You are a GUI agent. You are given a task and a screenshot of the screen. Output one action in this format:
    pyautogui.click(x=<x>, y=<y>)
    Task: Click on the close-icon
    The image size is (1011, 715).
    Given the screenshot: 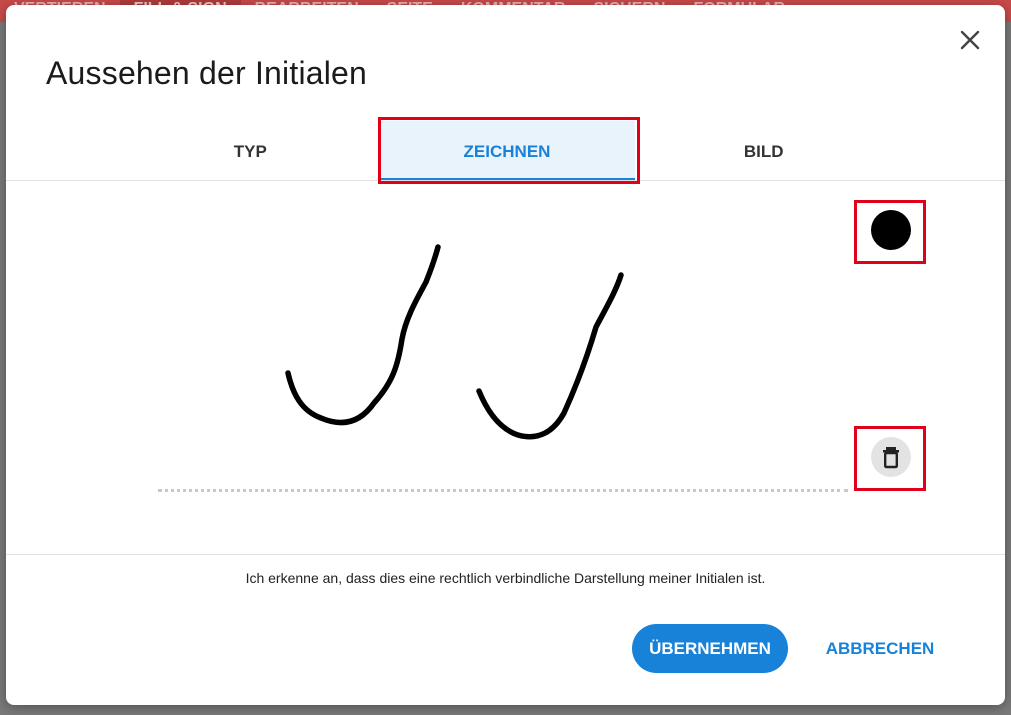 What is the action you would take?
    pyautogui.click(x=970, y=40)
    